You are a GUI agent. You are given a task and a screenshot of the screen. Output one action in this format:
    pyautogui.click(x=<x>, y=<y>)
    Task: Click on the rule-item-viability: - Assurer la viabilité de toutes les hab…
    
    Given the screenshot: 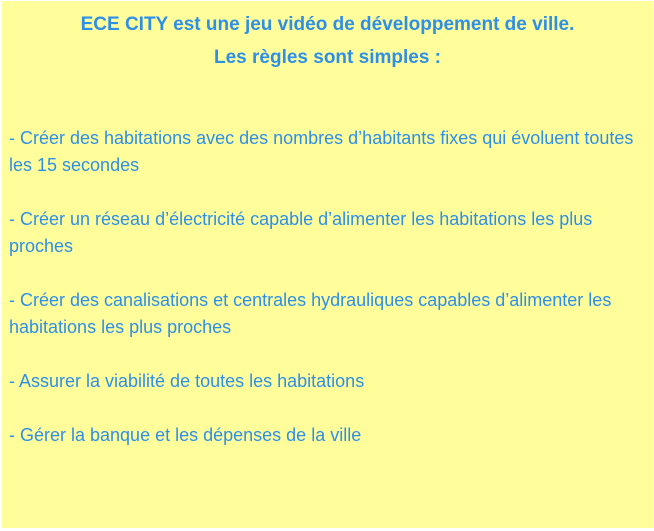 What is the action you would take?
    pyautogui.click(x=187, y=381)
    